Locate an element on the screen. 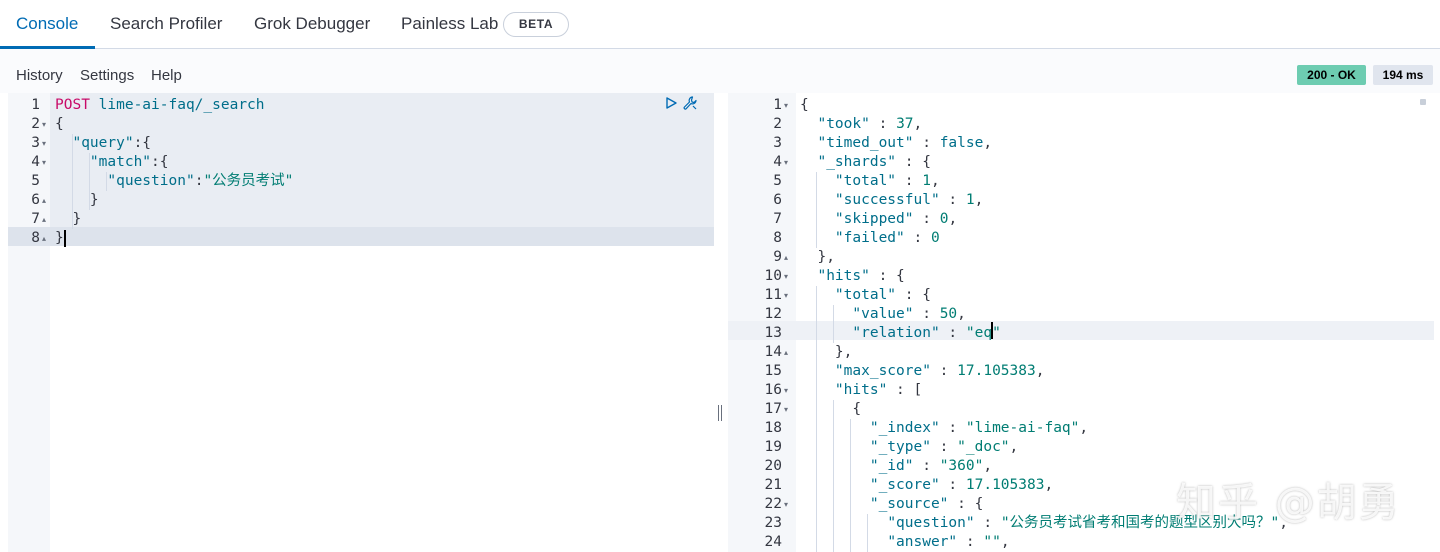  code-line: "answer" : "", is located at coordinates (948, 542).